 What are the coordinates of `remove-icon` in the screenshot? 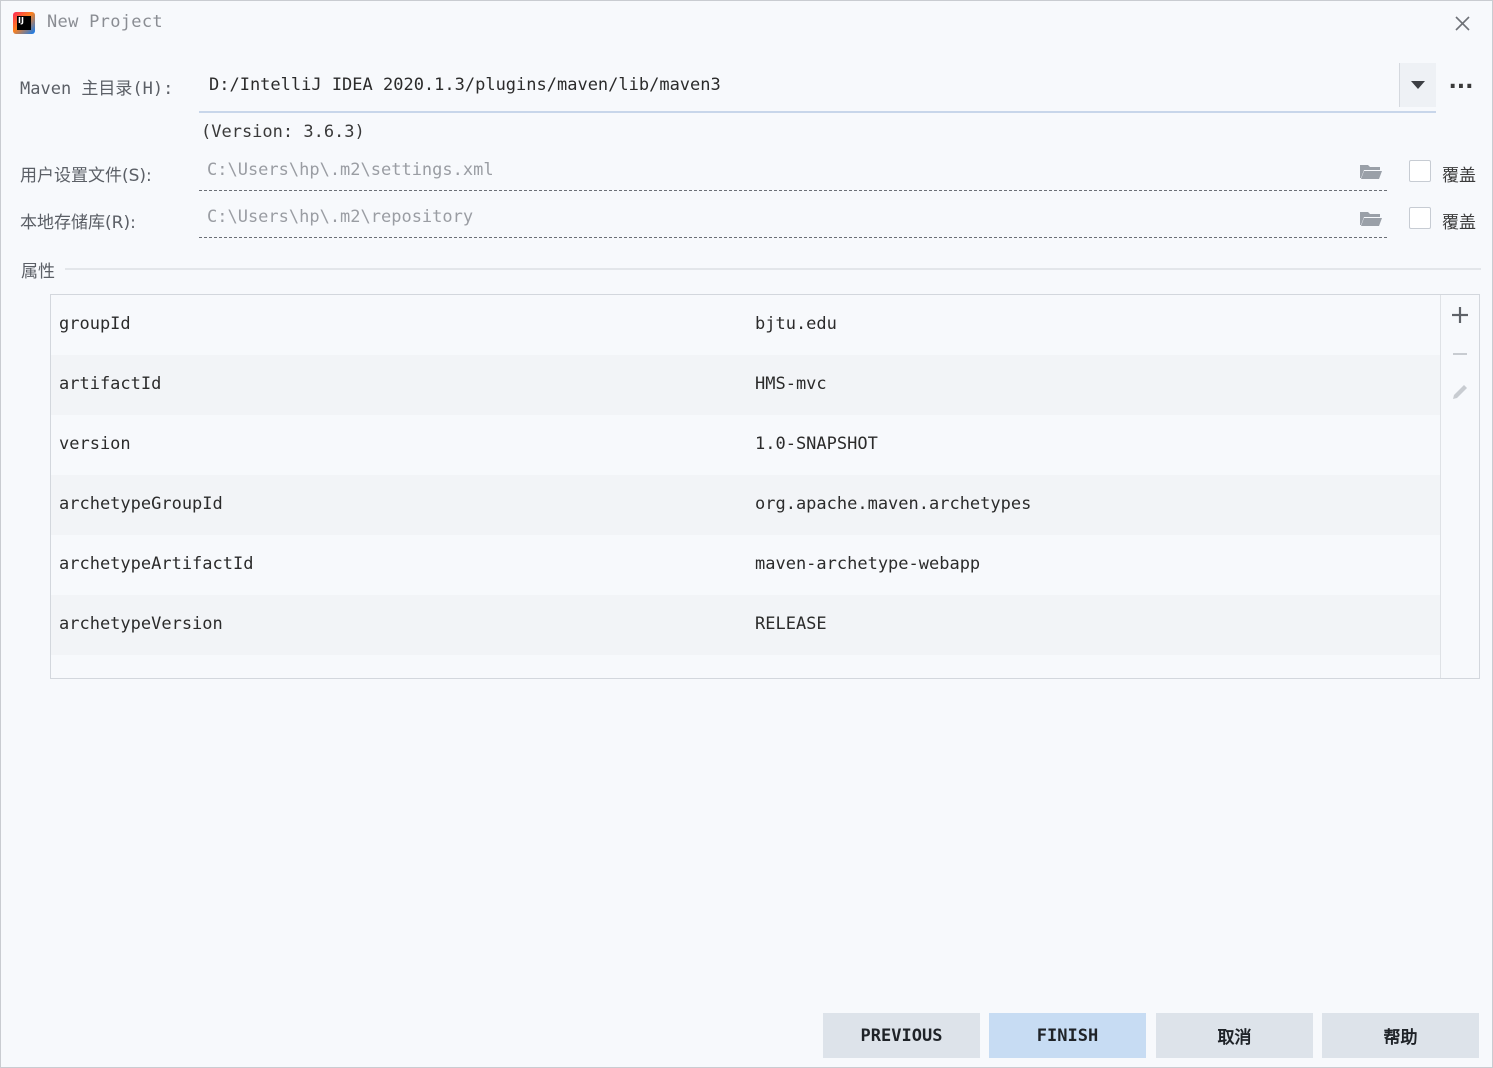 It's located at (1460, 354).